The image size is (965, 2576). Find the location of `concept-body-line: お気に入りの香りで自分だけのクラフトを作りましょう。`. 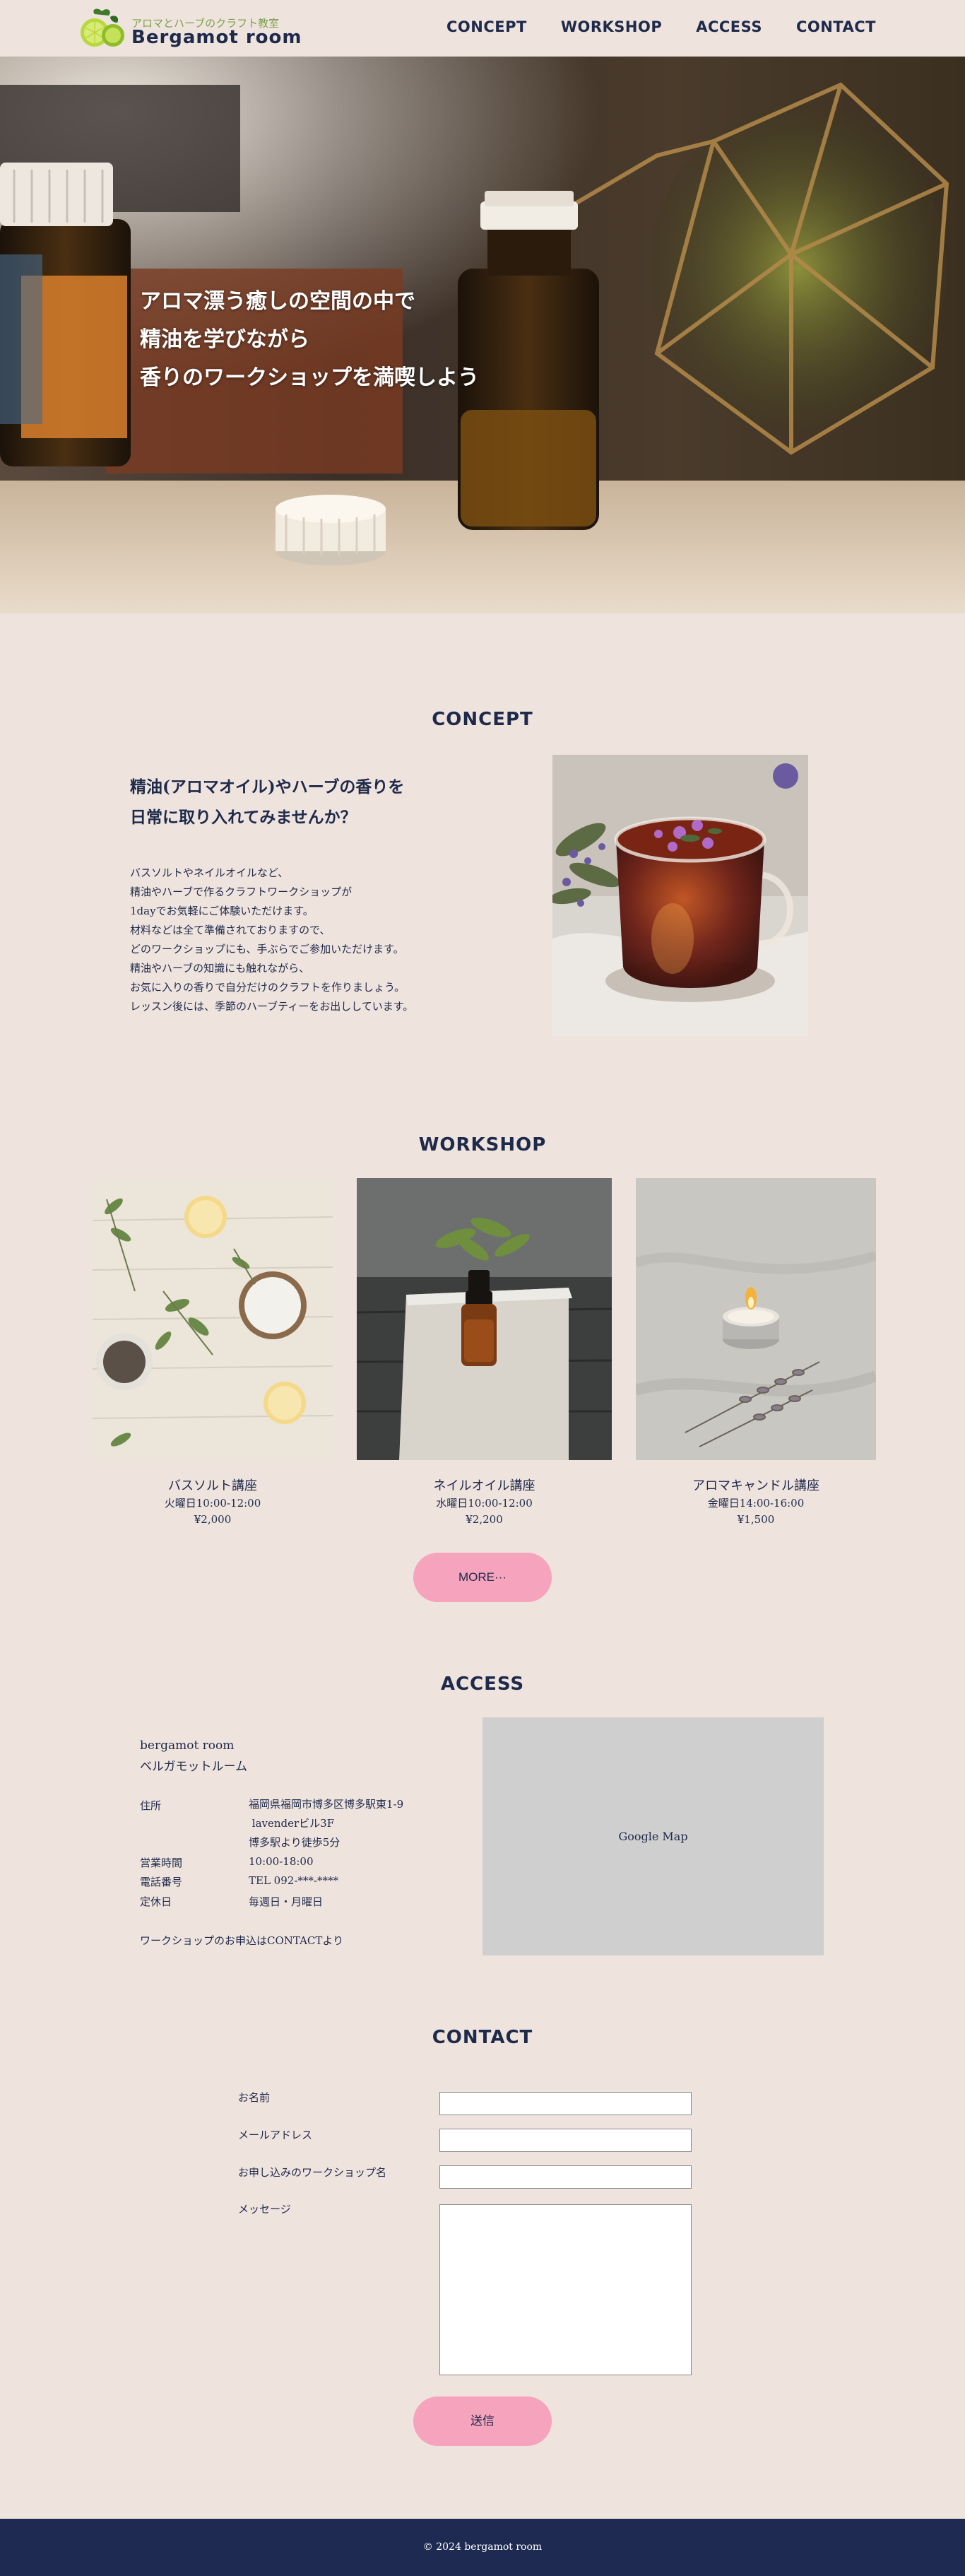

concept-body-line: お気に入りの香りで自分だけのクラフトを作りましょう。 is located at coordinates (267, 987).